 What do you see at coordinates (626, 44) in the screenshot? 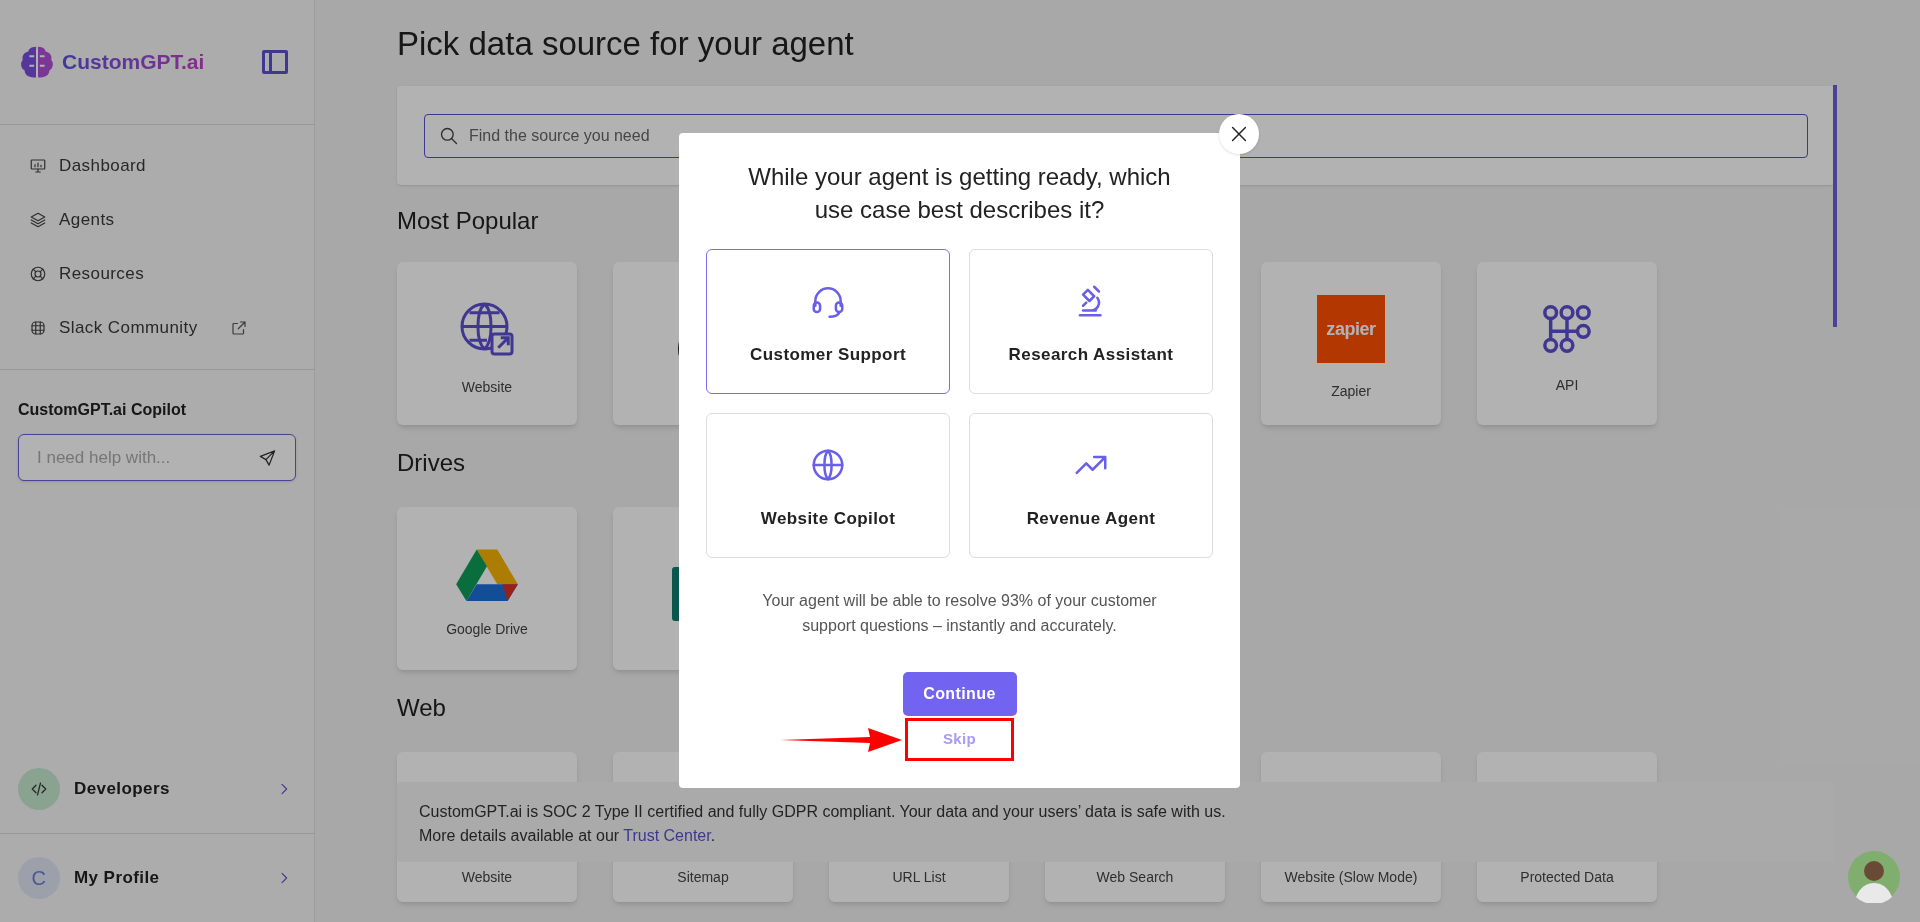
I see `page-title: Pick data source for your agent` at bounding box center [626, 44].